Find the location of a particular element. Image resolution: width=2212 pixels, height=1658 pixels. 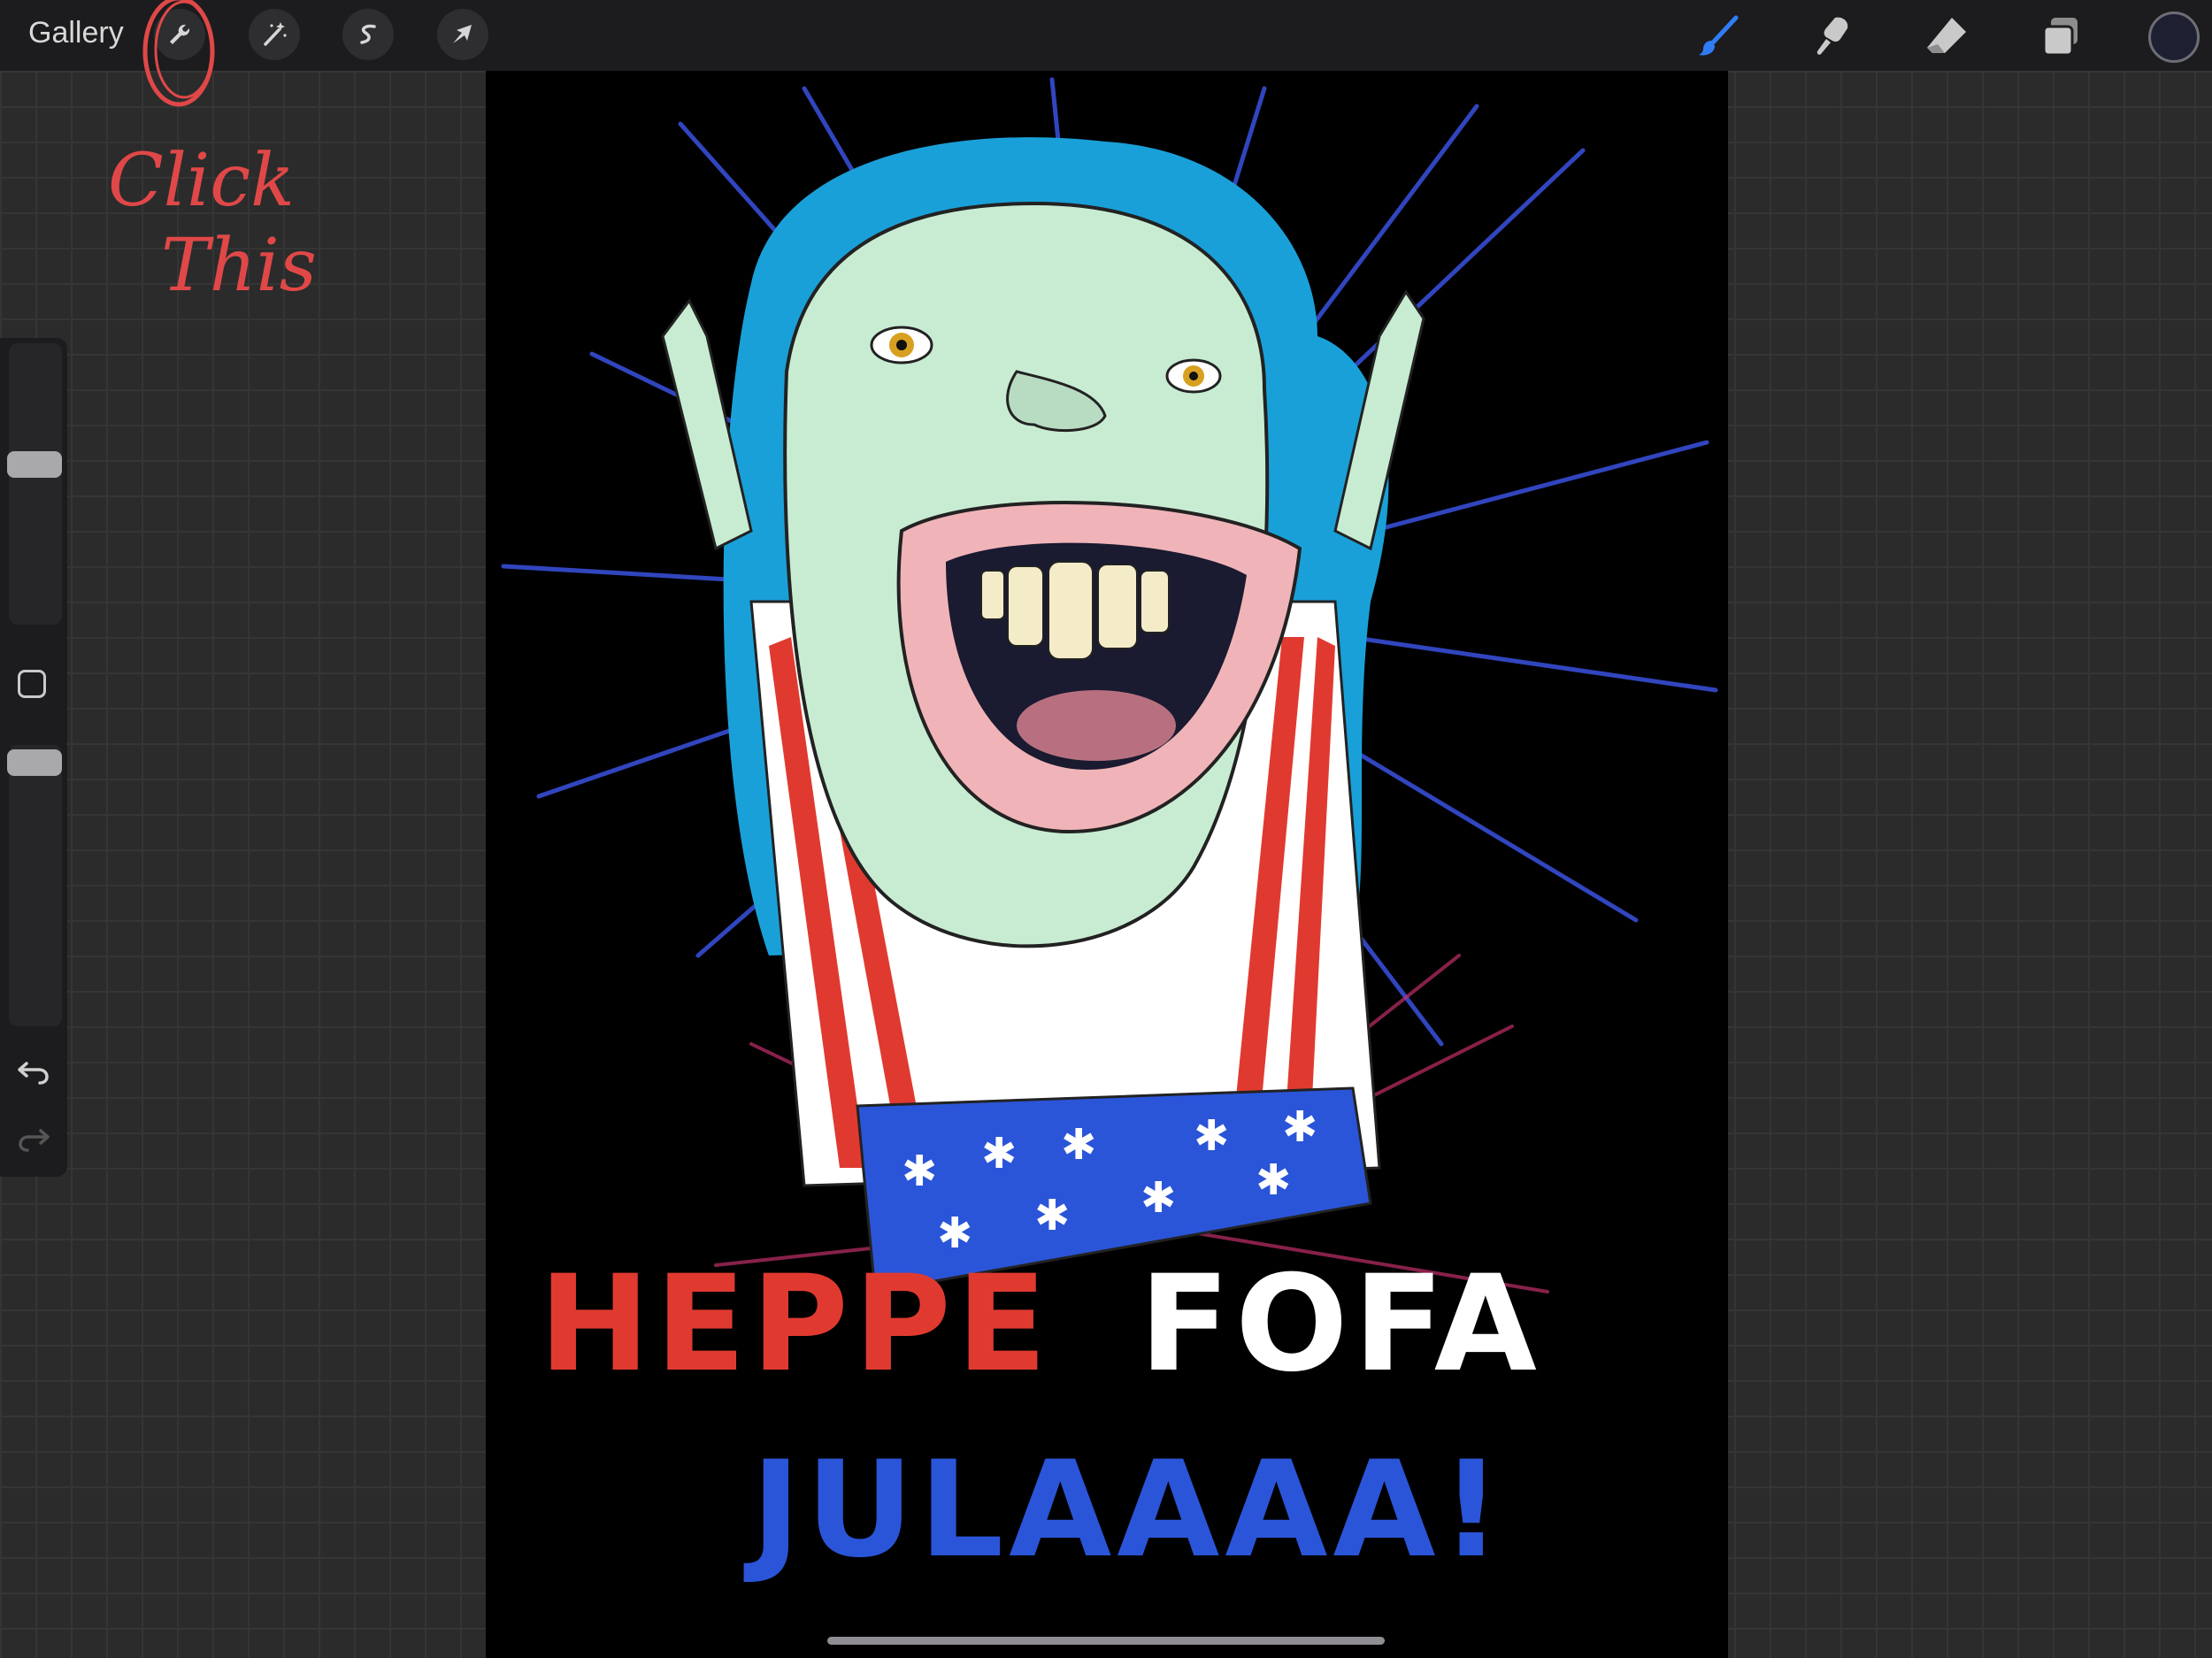

home-indicator is located at coordinates (1106, 1641).